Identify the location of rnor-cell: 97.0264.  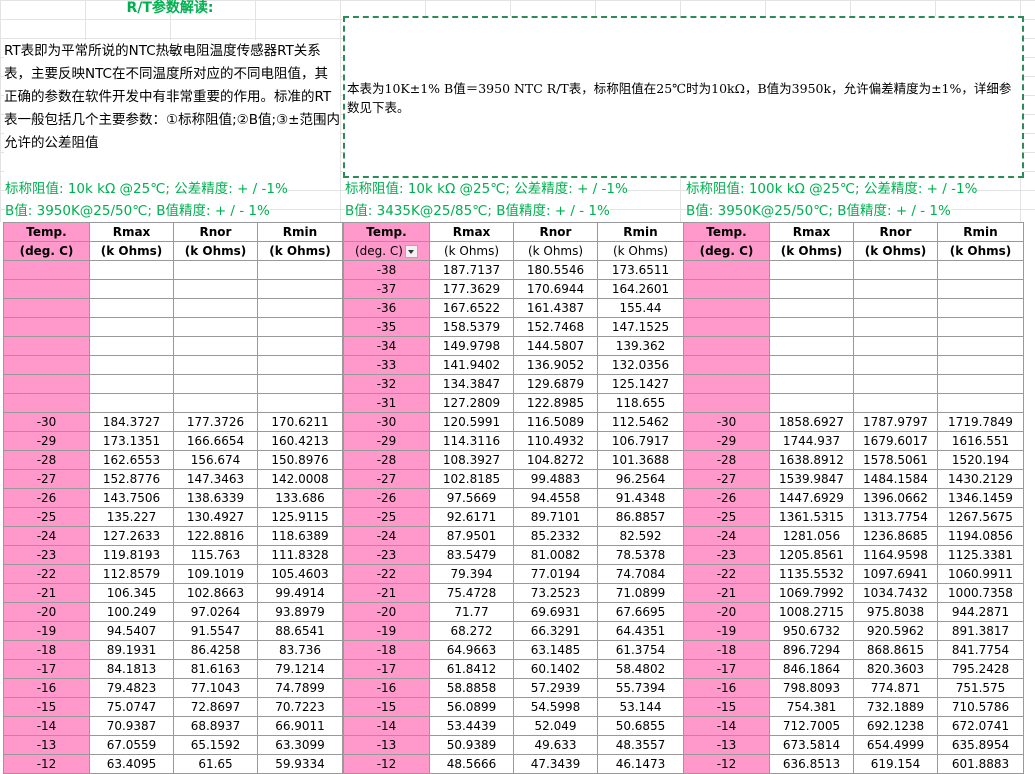
(215, 612).